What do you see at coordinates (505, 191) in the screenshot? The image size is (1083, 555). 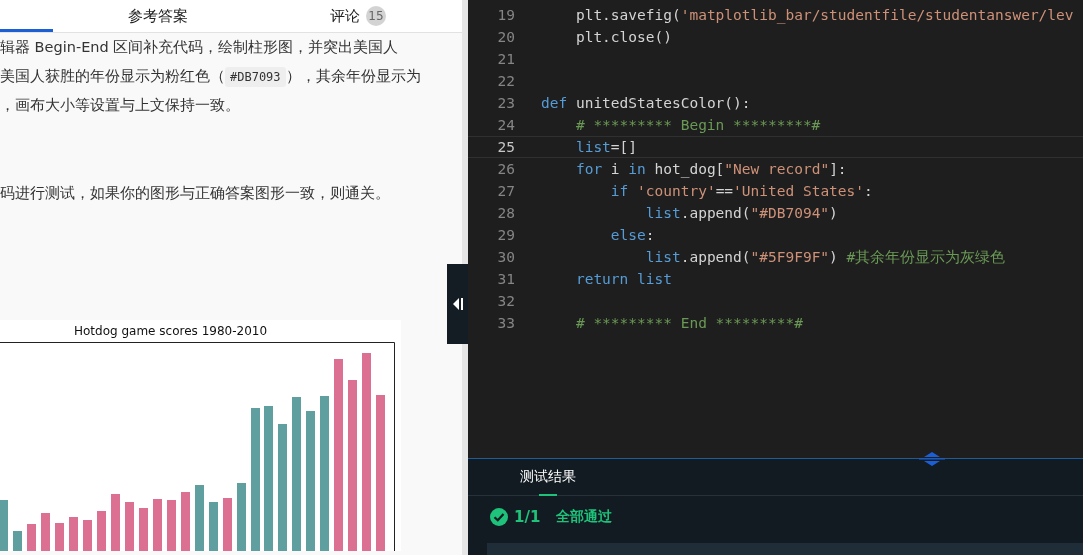 I see `line-number: 27` at bounding box center [505, 191].